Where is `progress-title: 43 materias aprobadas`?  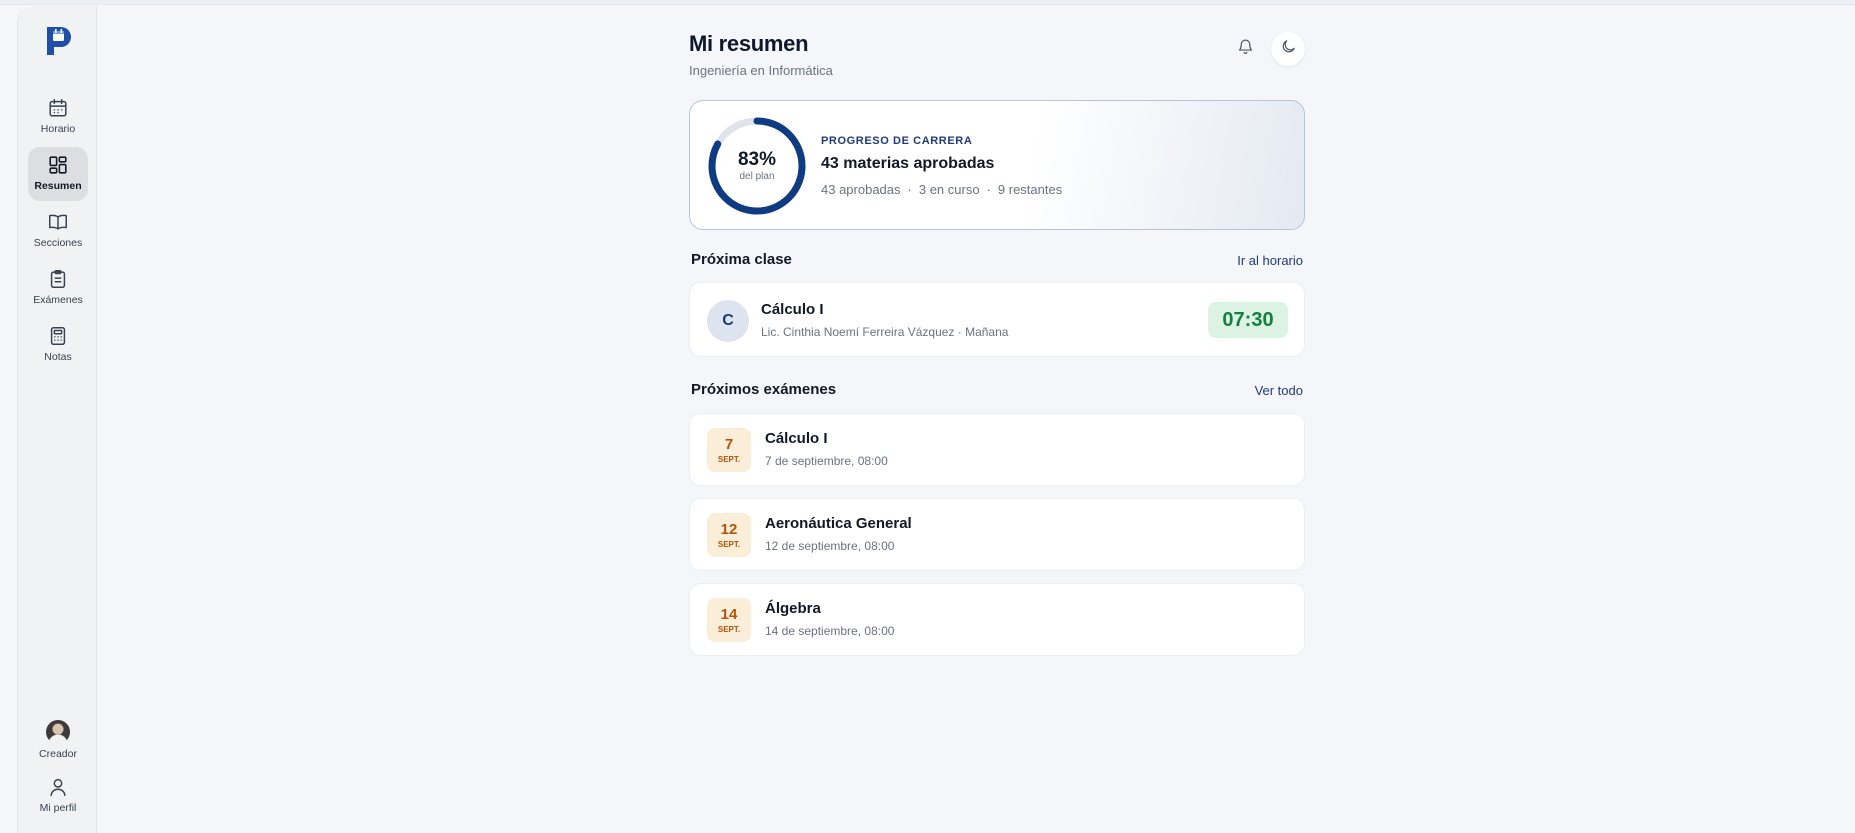 progress-title: 43 materias aprobadas is located at coordinates (908, 163).